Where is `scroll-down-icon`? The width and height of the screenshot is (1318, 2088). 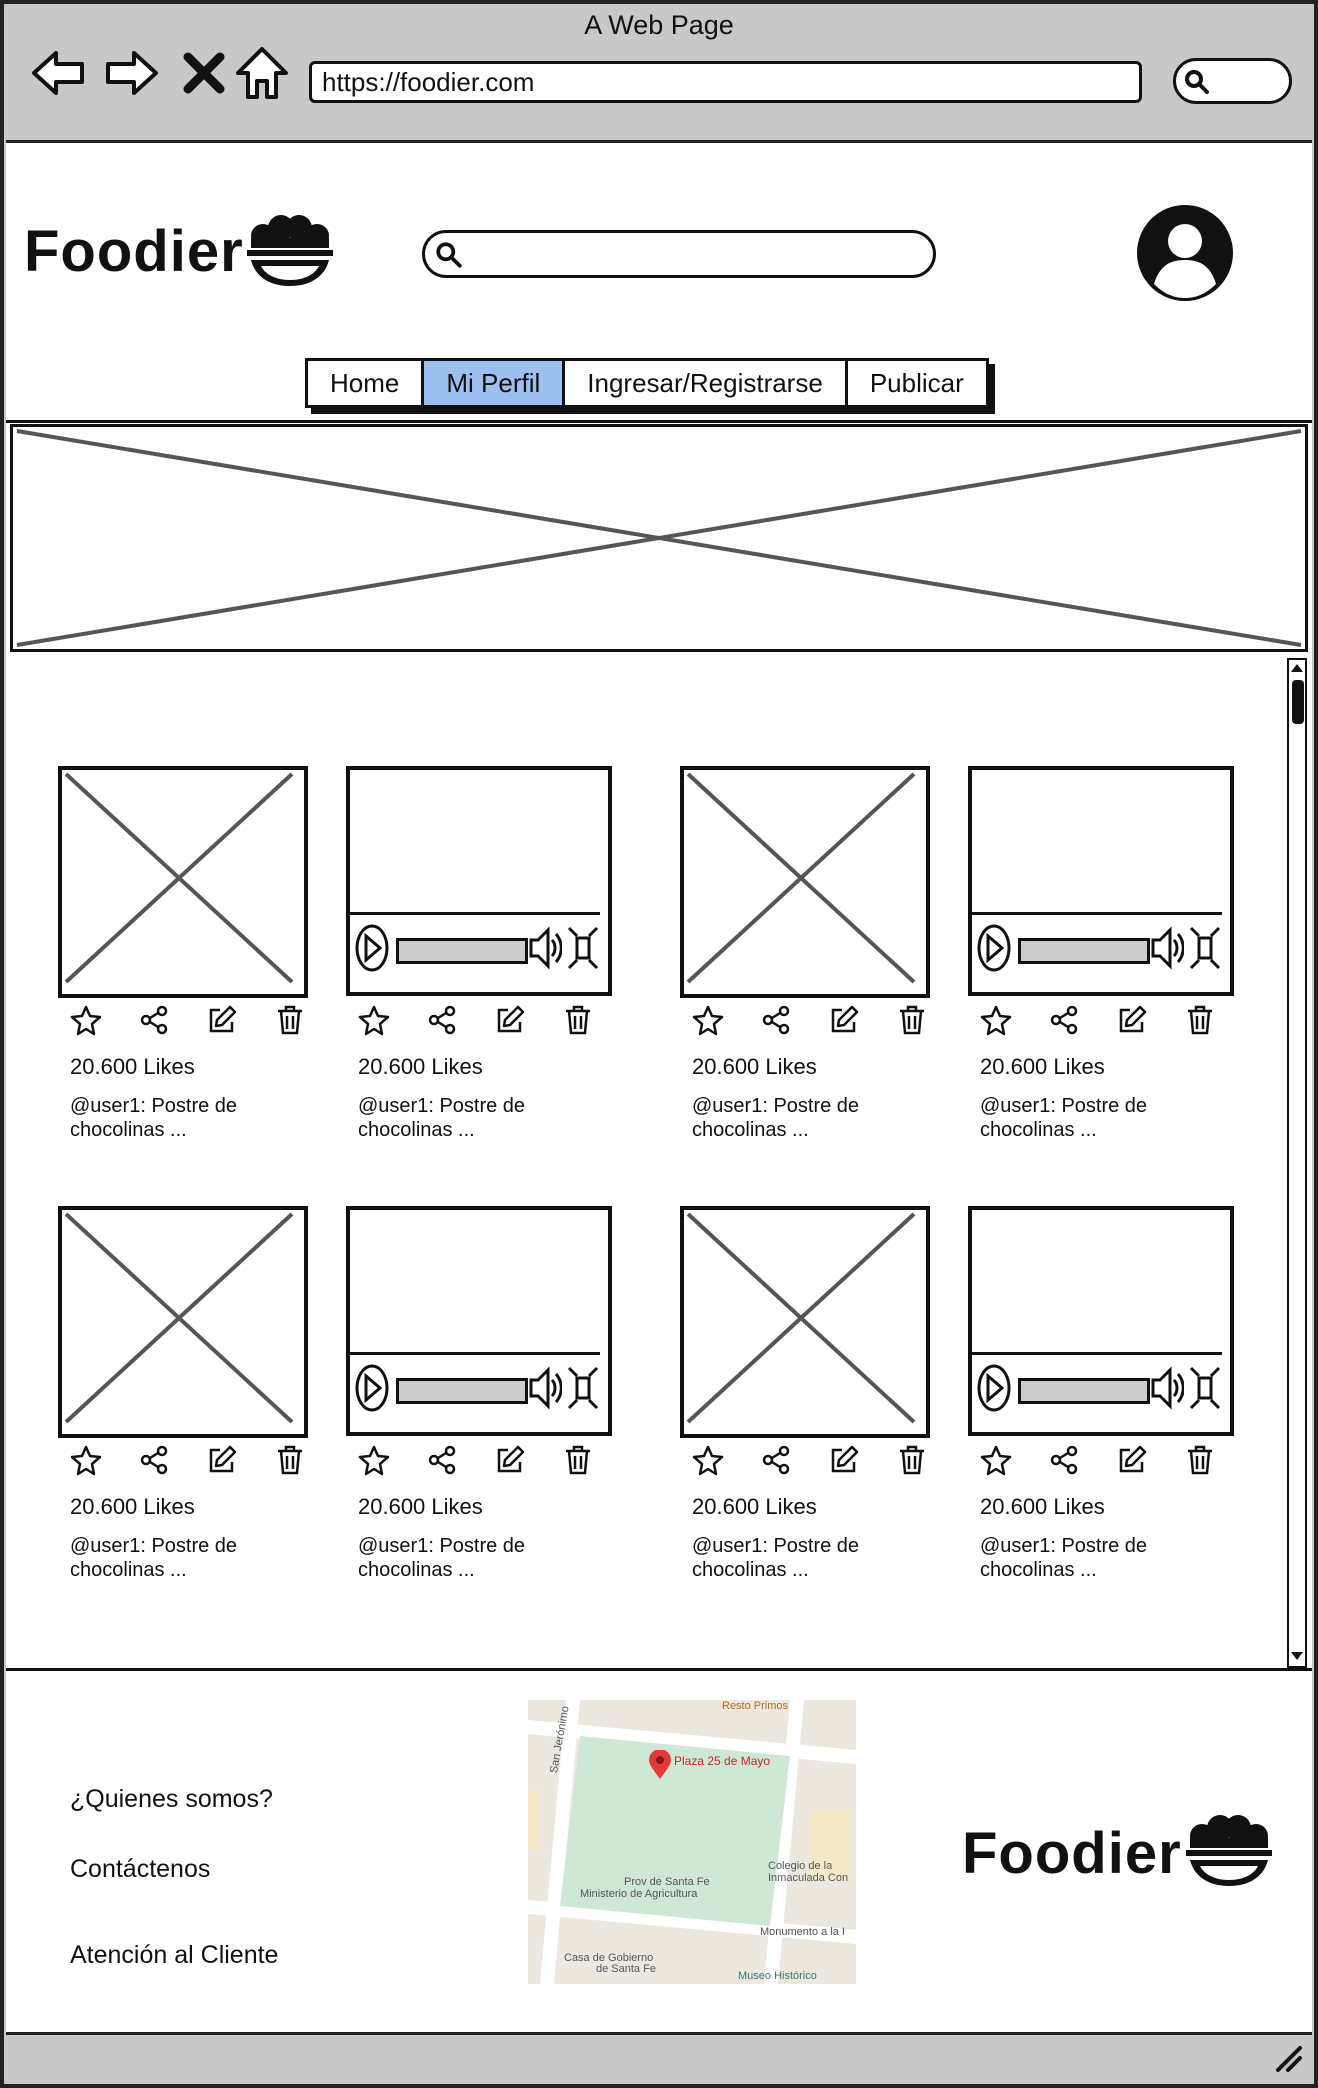 scroll-down-icon is located at coordinates (1297, 1656).